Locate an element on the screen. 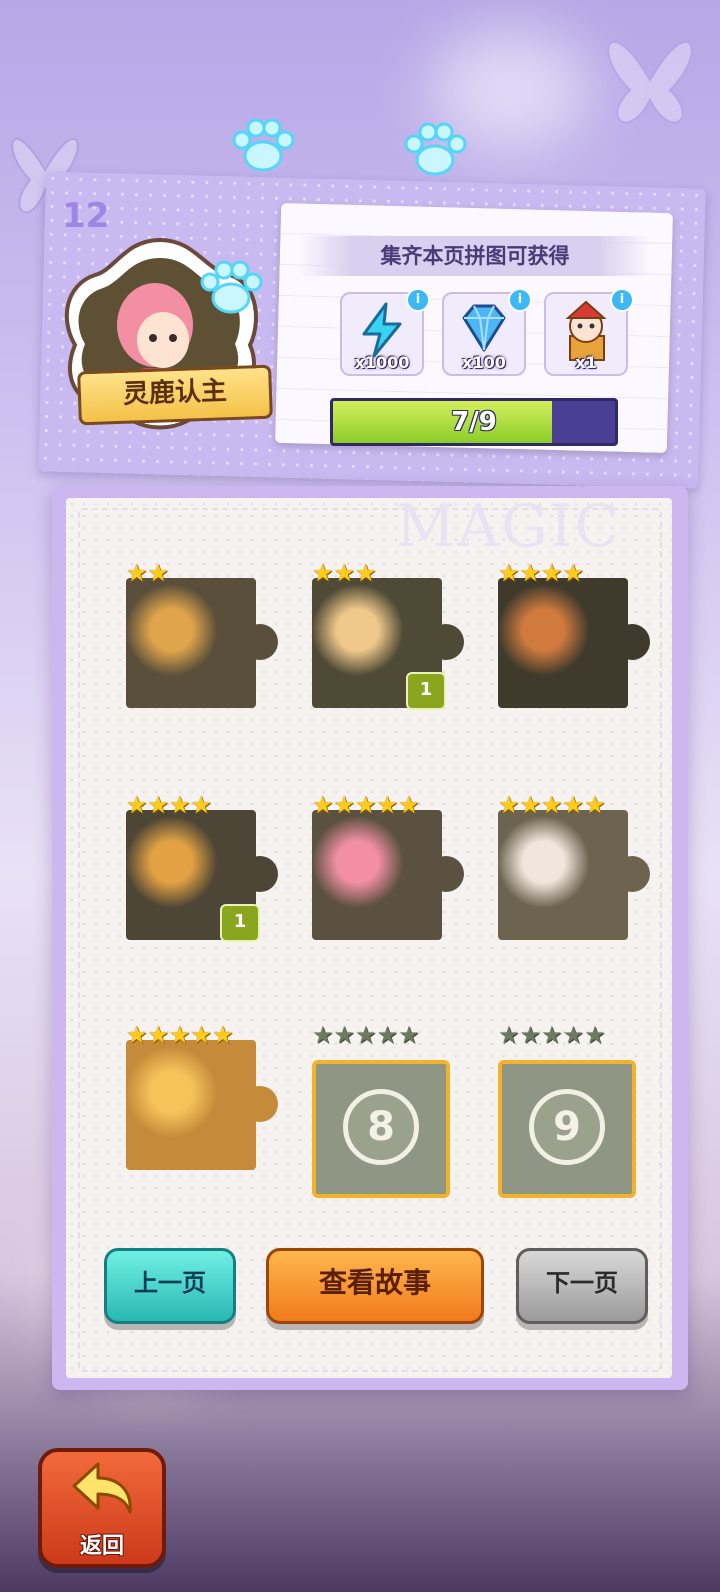 The image size is (720, 1592). puzzle-piece-6: ★ ★ ★ ★ ★ is located at coordinates (574, 866).